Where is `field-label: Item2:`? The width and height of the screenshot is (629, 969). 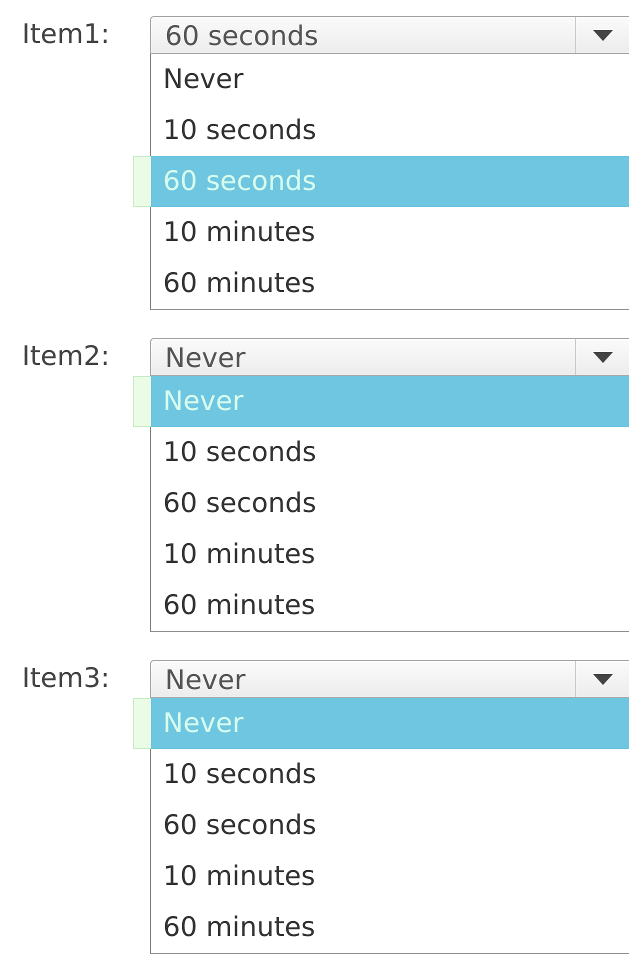
field-label: Item2: is located at coordinates (66, 357).